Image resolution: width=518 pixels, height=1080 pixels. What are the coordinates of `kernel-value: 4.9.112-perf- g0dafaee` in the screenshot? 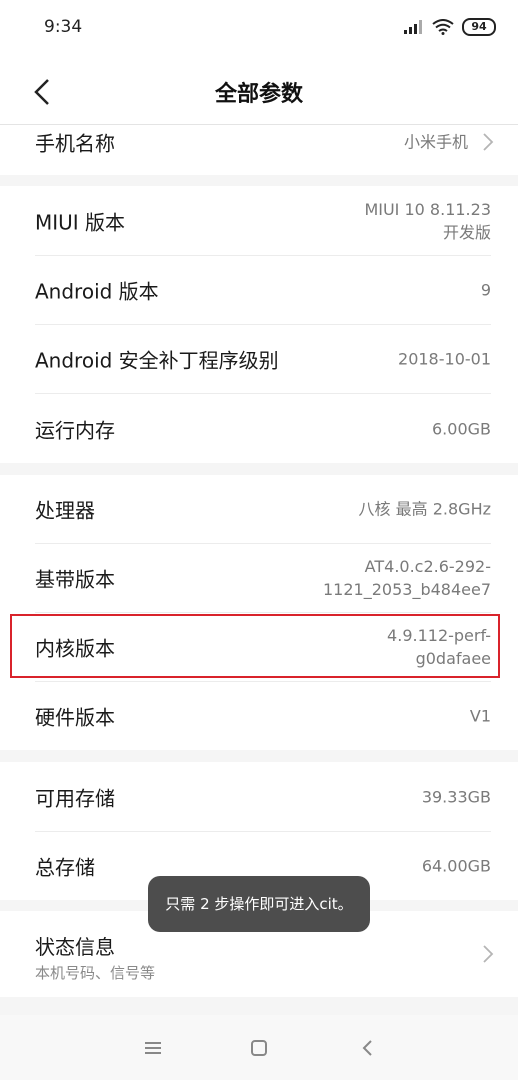 It's located at (439, 647).